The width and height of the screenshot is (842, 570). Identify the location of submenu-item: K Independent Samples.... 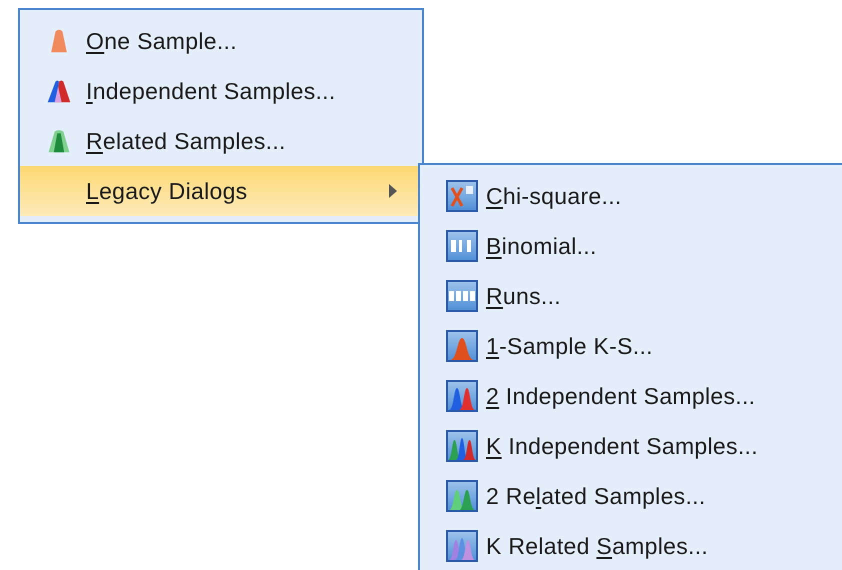
(631, 446).